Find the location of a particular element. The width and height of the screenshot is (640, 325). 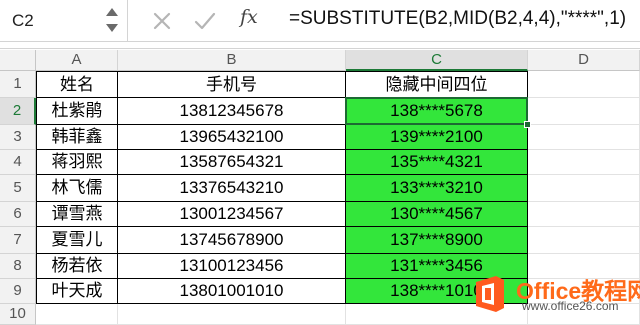

row-header-8: 8 is located at coordinates (18, 266).